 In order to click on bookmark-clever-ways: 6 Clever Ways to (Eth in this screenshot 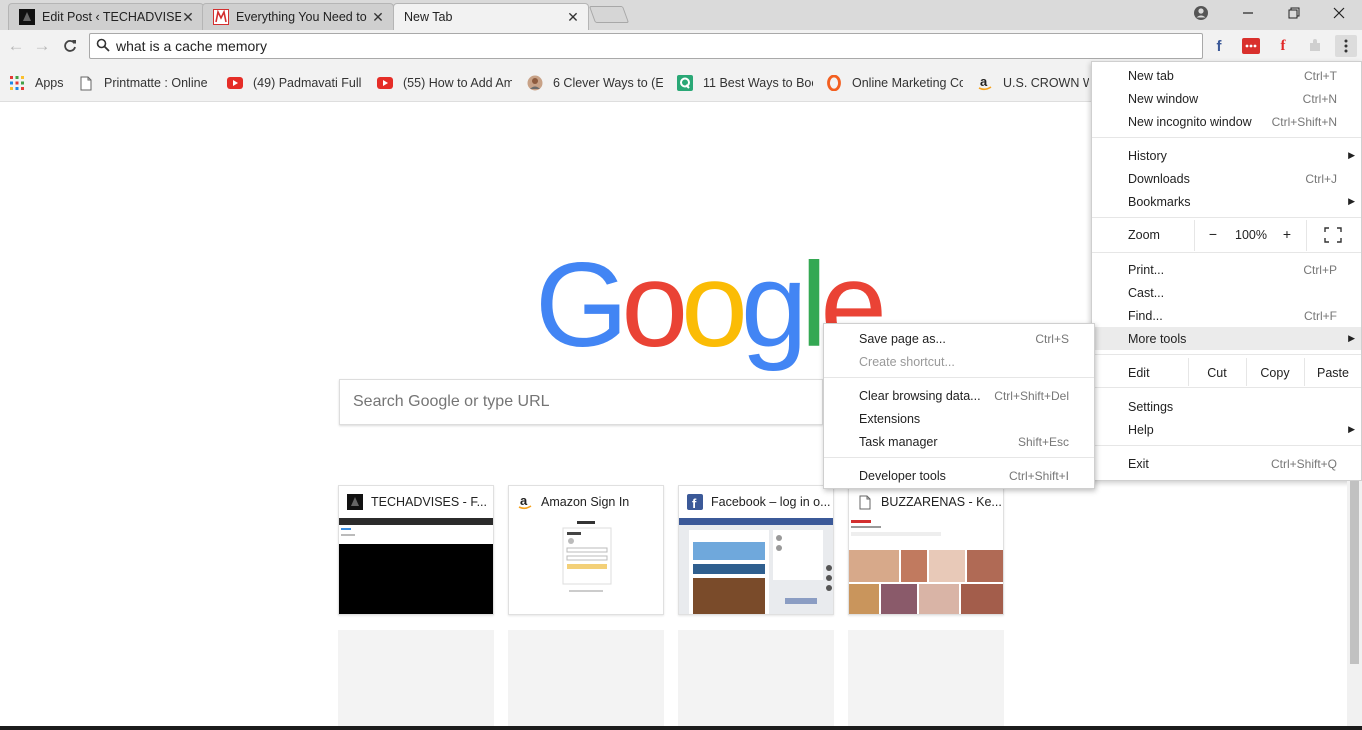, I will do `click(595, 83)`.